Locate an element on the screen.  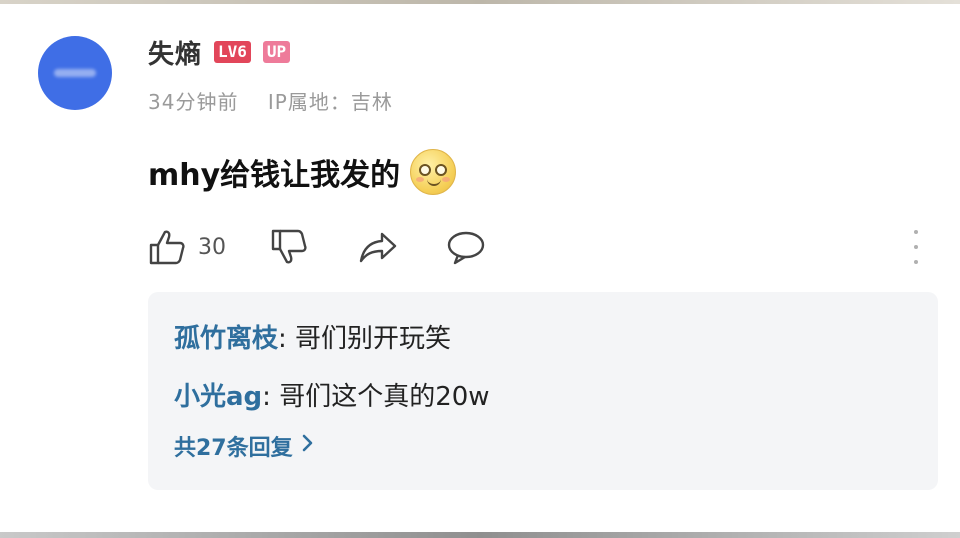
user-header: 失熵 LV6 UP is located at coordinates (219, 52).